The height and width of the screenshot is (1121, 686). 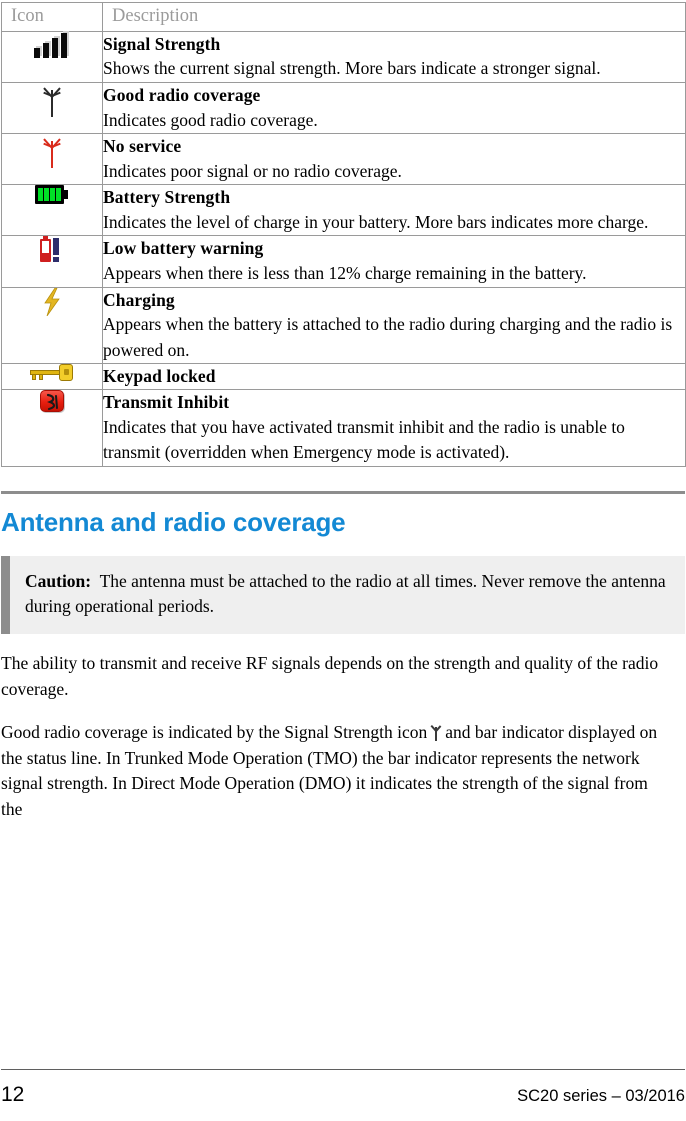 I want to click on section-divider-rule, so click(x=343, y=492).